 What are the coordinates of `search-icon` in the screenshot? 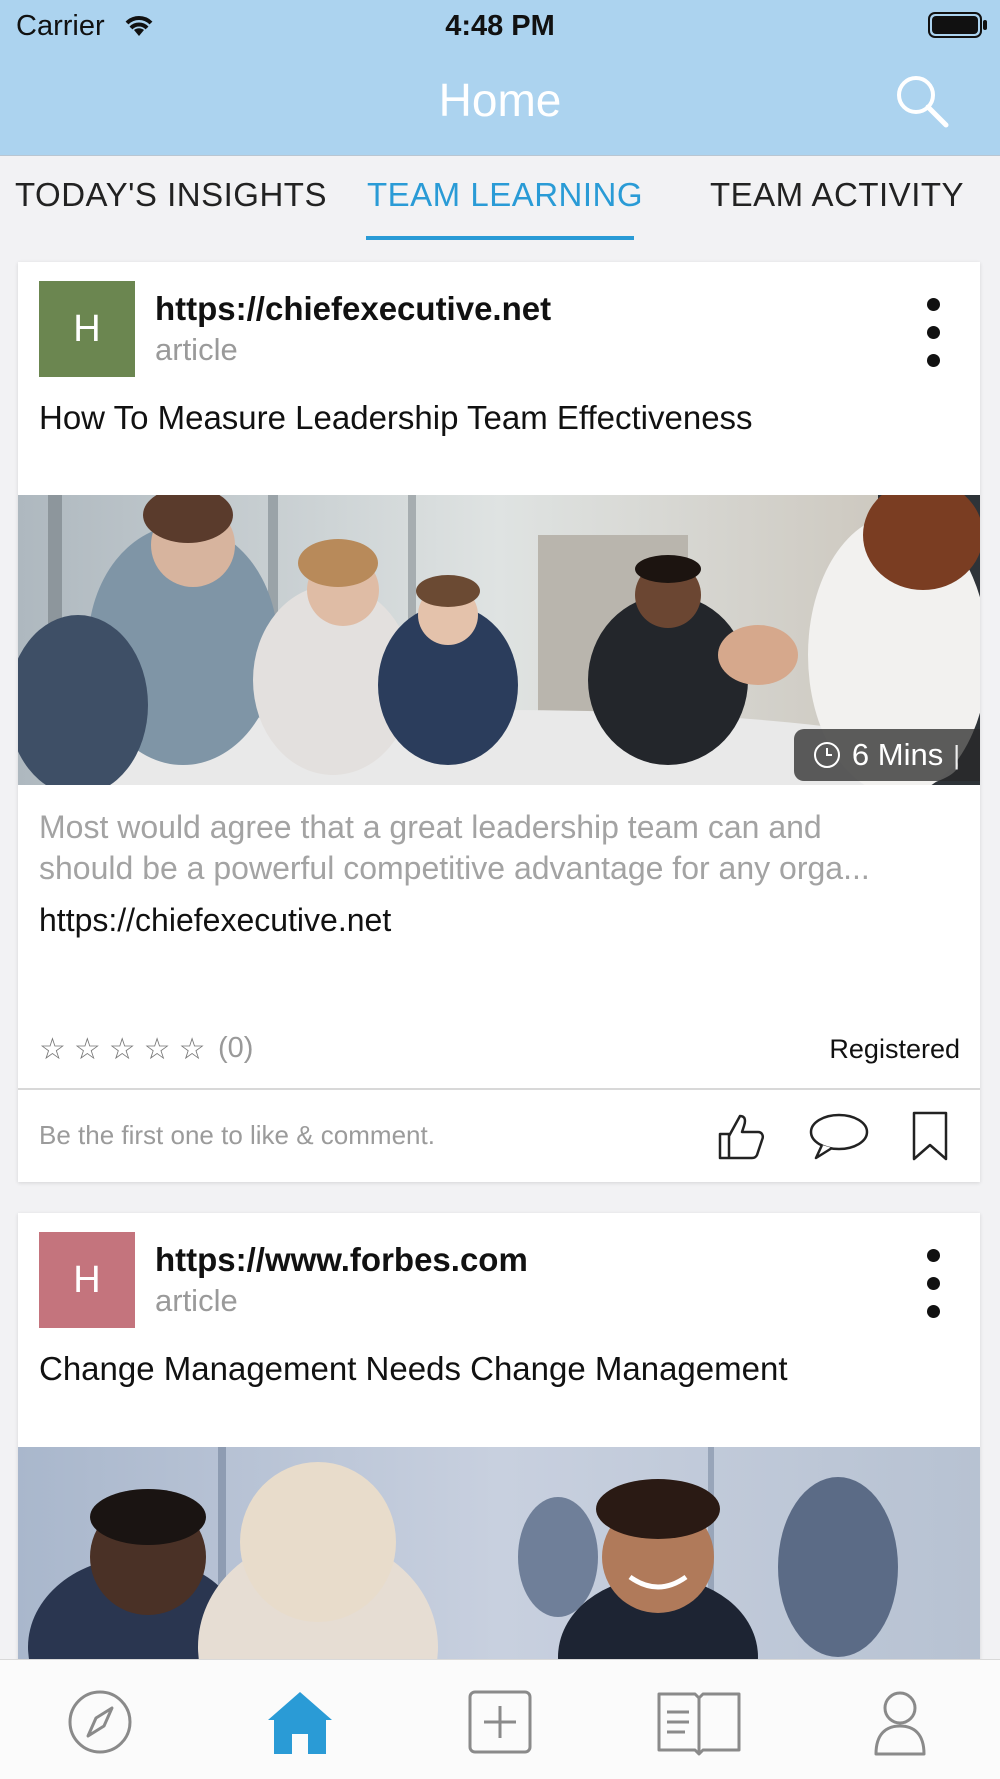 It's located at (922, 101).